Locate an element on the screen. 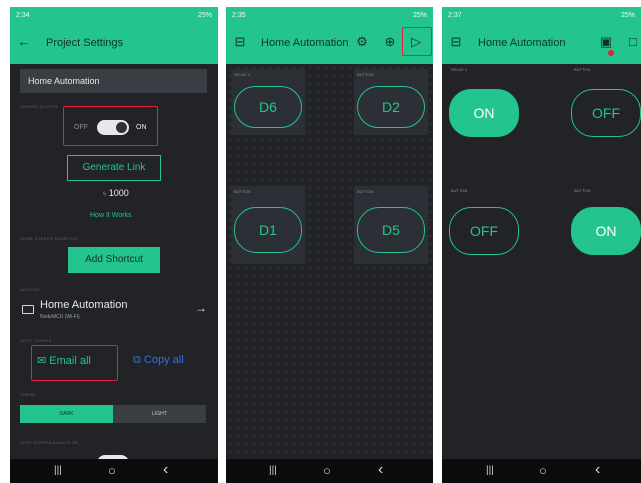 The image size is (641, 483). notification-badge is located at coordinates (611, 53).